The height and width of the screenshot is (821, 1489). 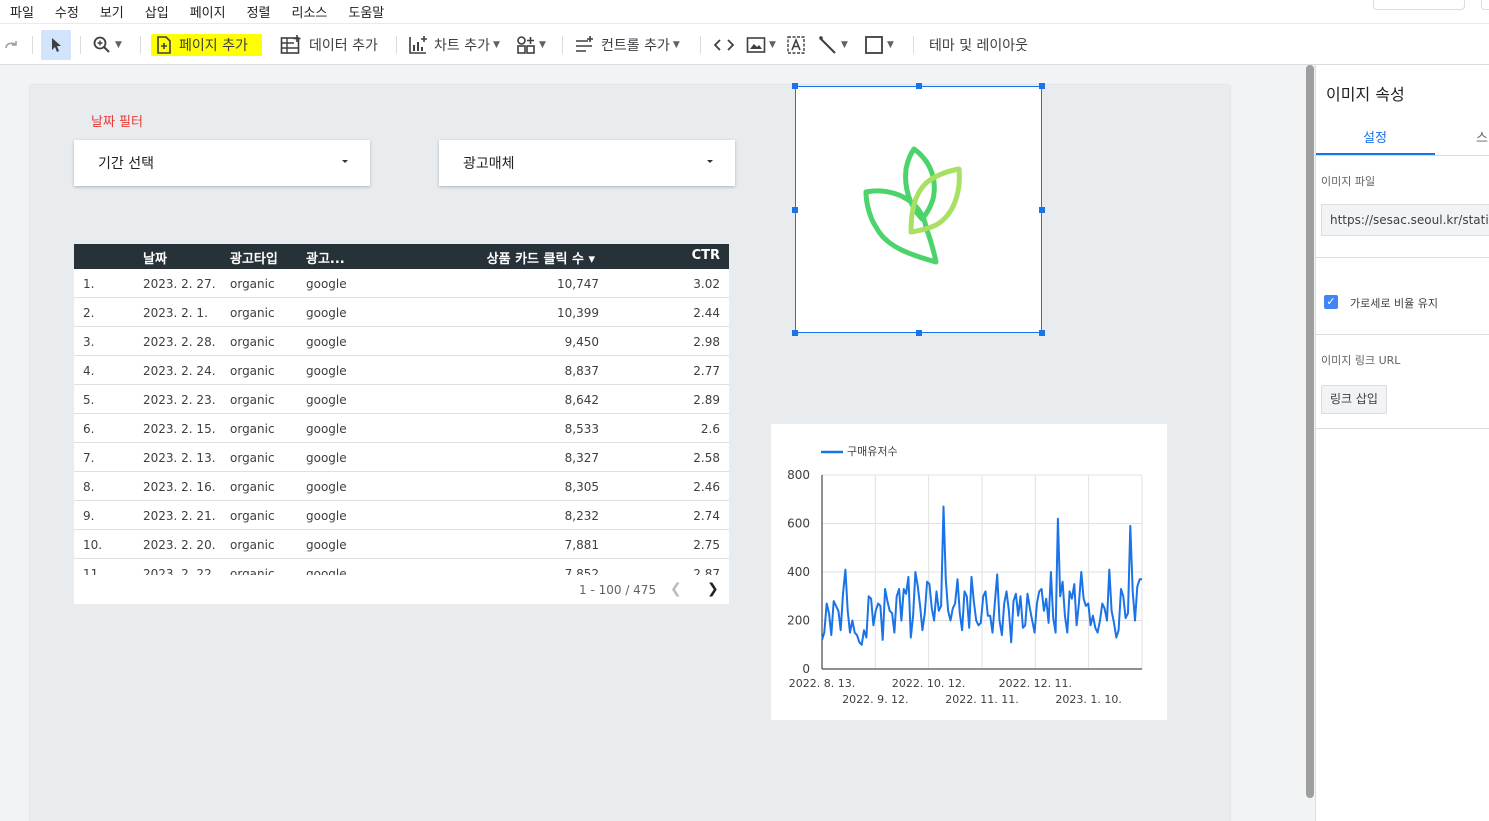 What do you see at coordinates (179, 284) in the screenshot?
I see `cell-date: 2023. 2. 27.` at bounding box center [179, 284].